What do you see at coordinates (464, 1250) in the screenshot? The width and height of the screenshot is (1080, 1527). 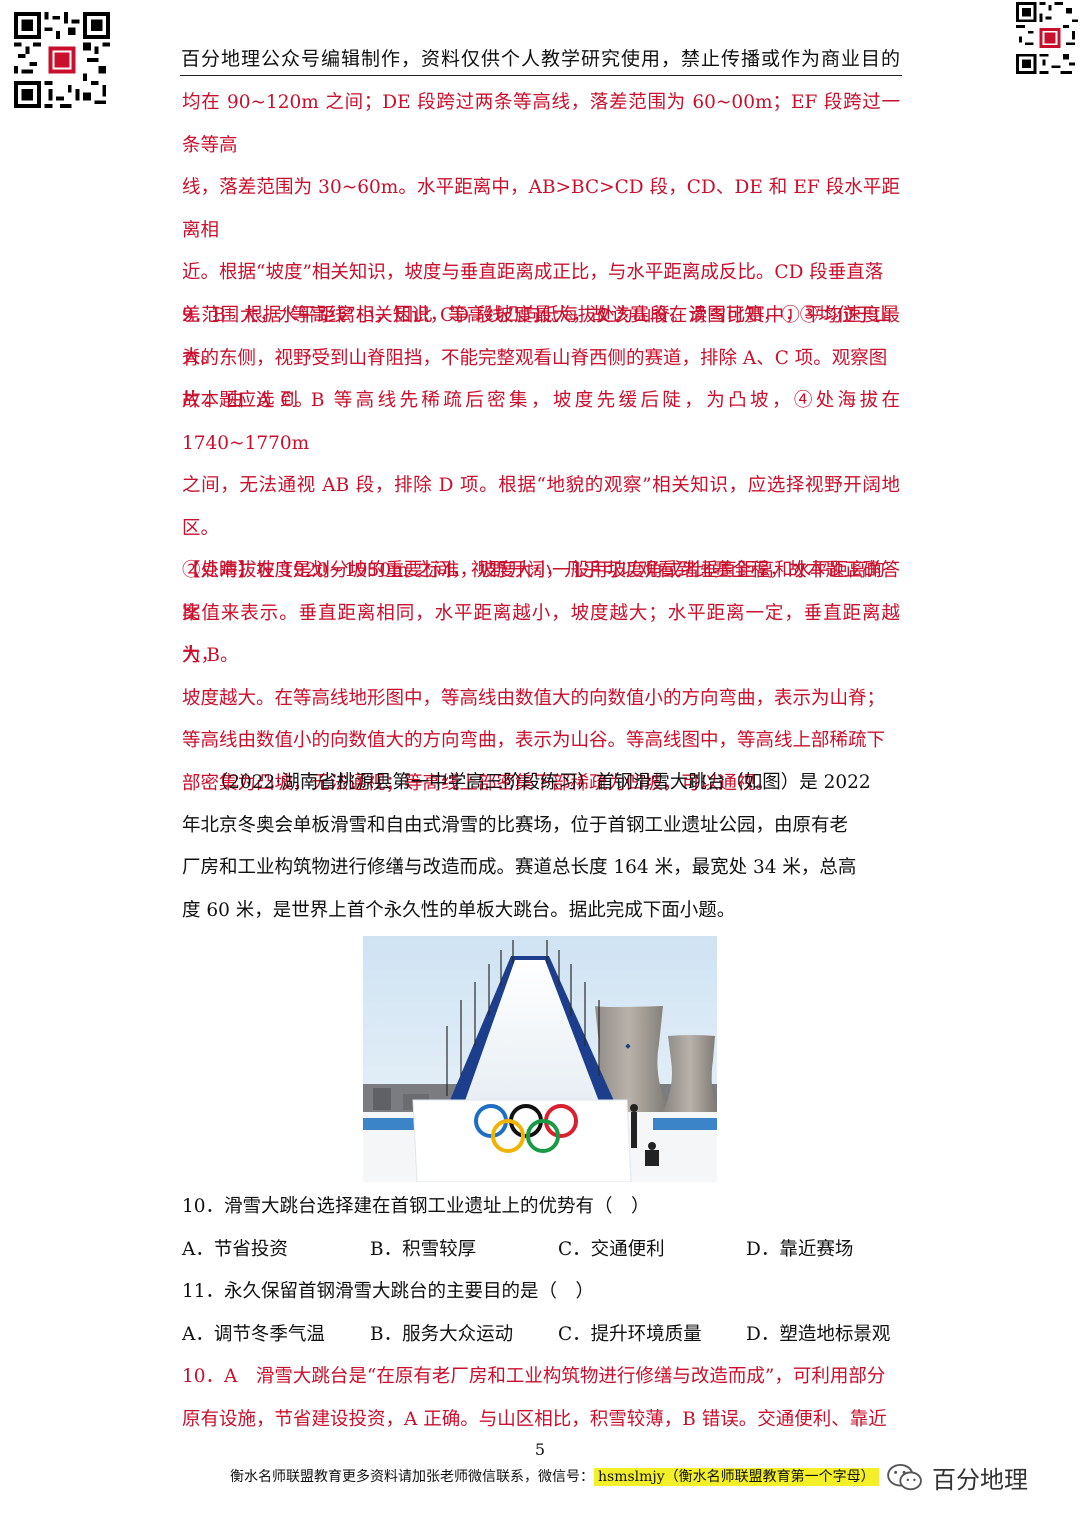 I see `option-b: B．积雪较厚` at bounding box center [464, 1250].